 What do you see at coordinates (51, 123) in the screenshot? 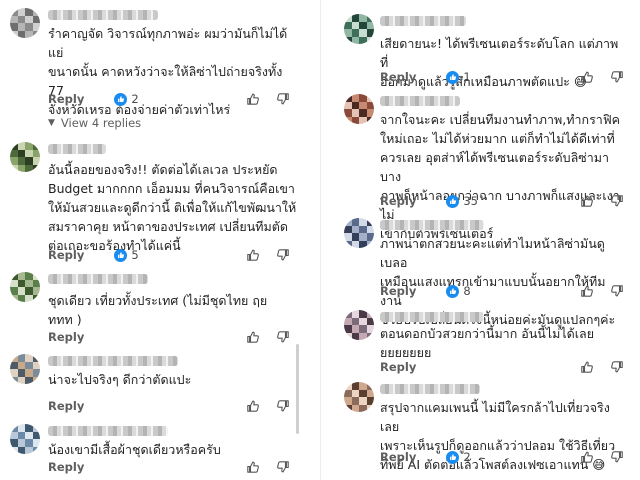
I see `chevron-down-icon: ▼` at bounding box center [51, 123].